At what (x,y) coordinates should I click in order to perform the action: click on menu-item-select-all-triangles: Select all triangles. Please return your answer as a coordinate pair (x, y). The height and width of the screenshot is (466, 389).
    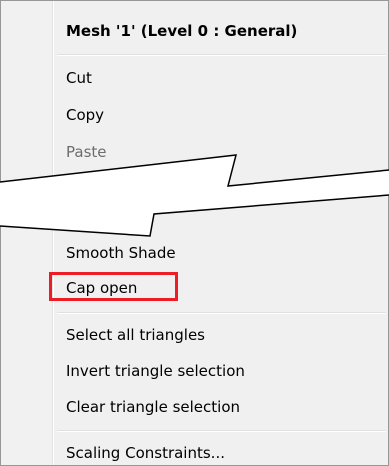
    Looking at the image, I should click on (135, 335).